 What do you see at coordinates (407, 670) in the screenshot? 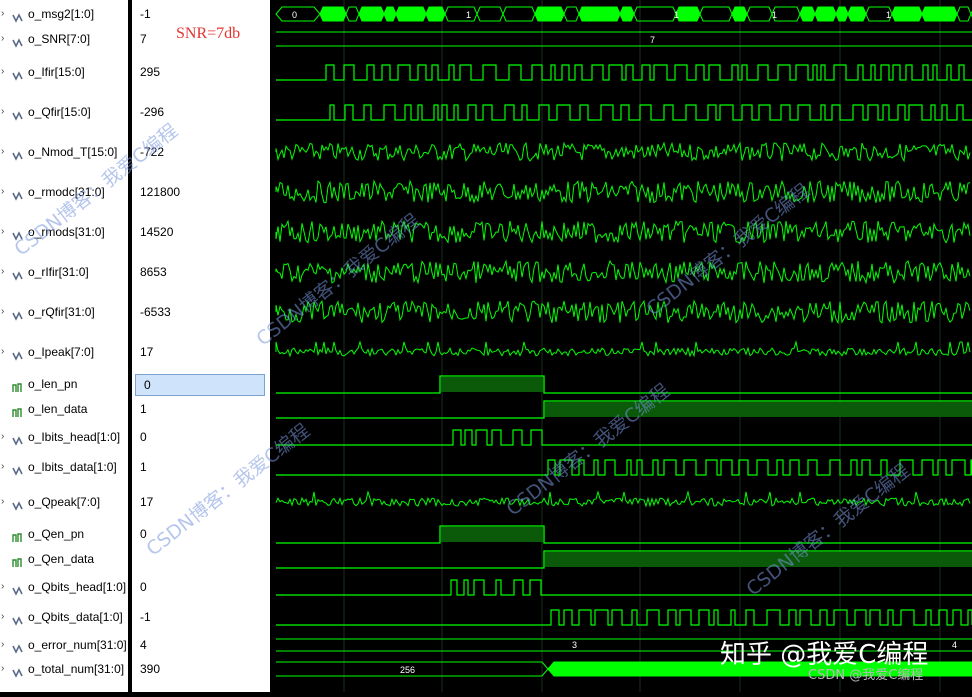
I see `bus-value-label: 256` at bounding box center [407, 670].